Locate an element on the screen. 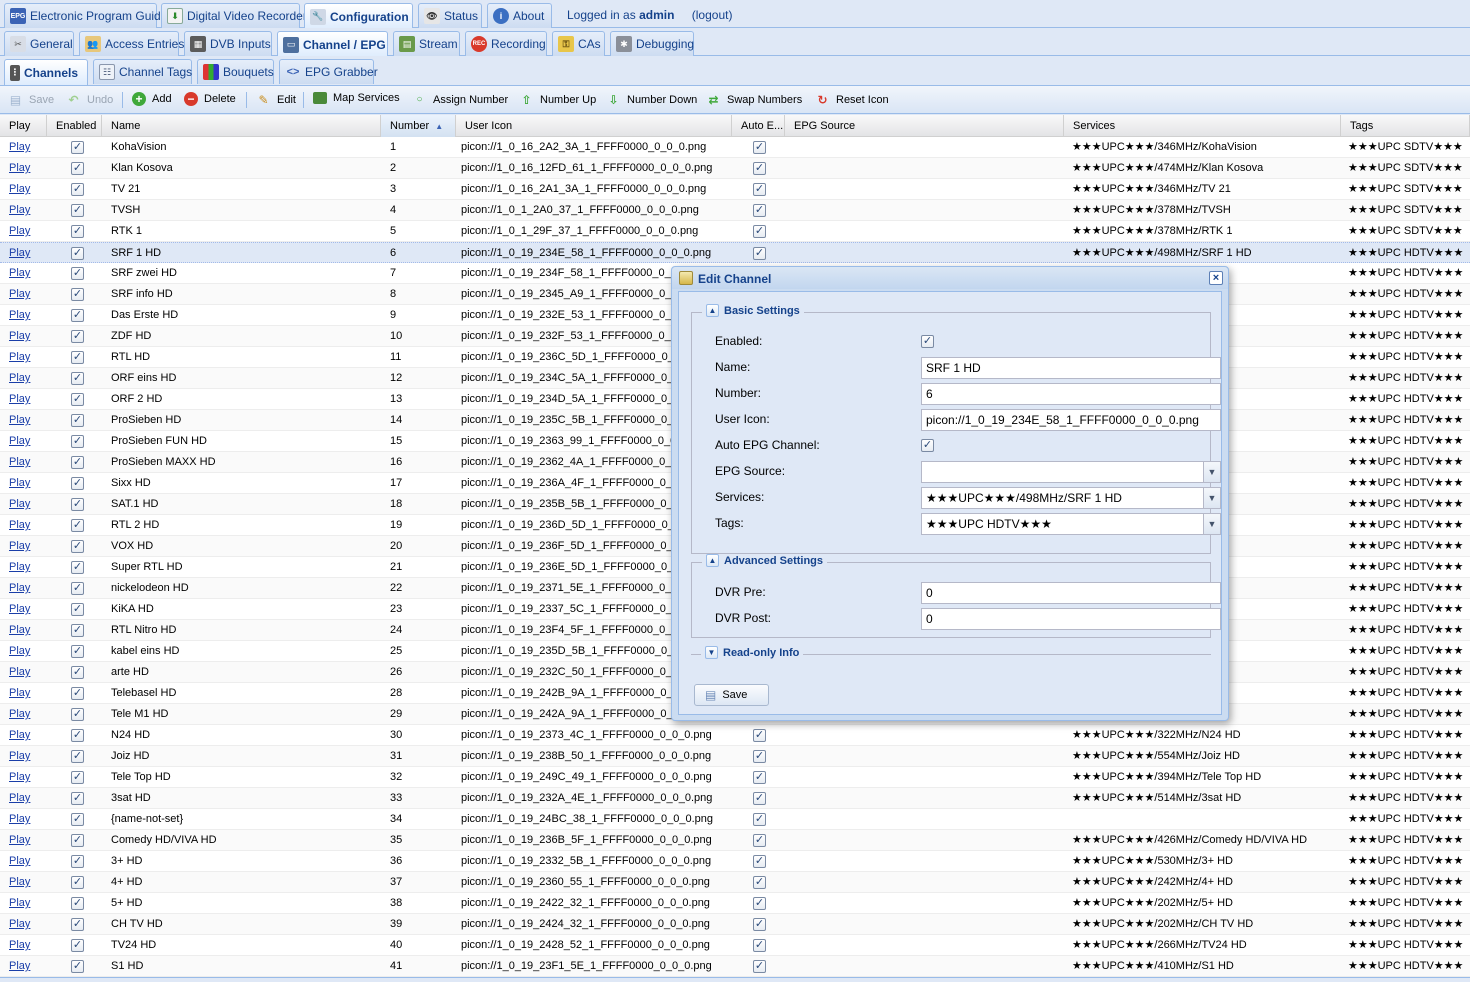 The width and height of the screenshot is (1470, 982). tab-dvb-inputs: ▦ DVB Inputs is located at coordinates (228, 43).